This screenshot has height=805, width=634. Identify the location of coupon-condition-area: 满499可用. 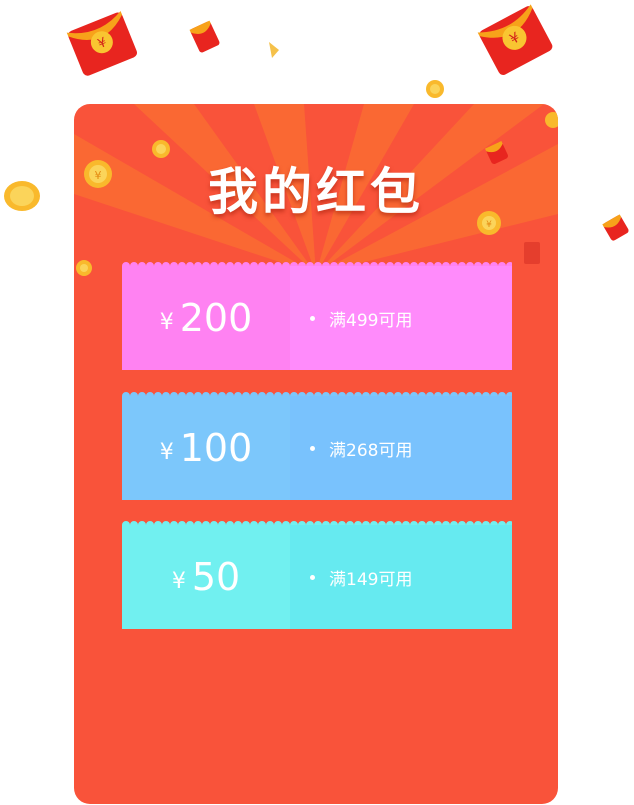
(401, 318).